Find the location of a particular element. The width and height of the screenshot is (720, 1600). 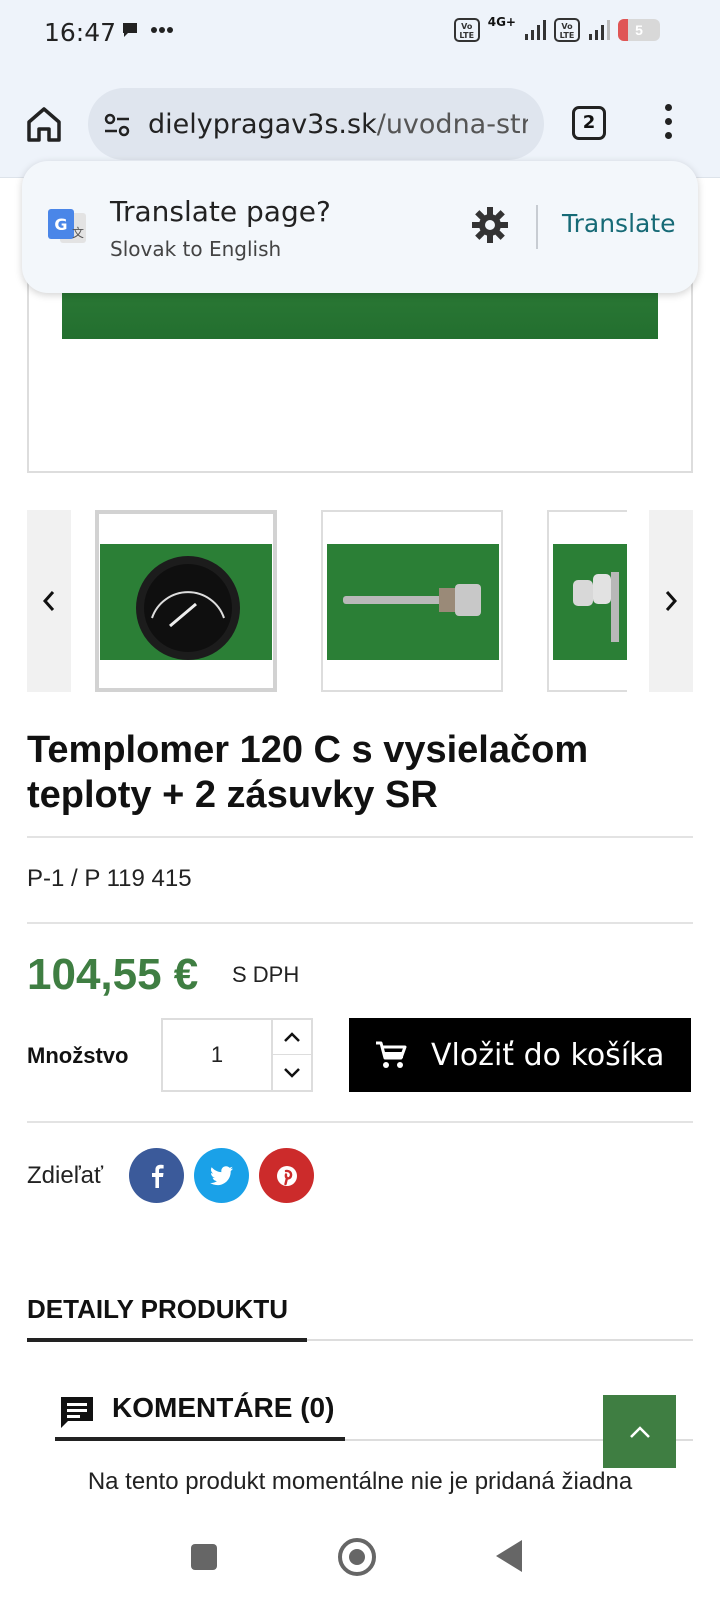

volte-icon: Vo LTE is located at coordinates (466, 30).